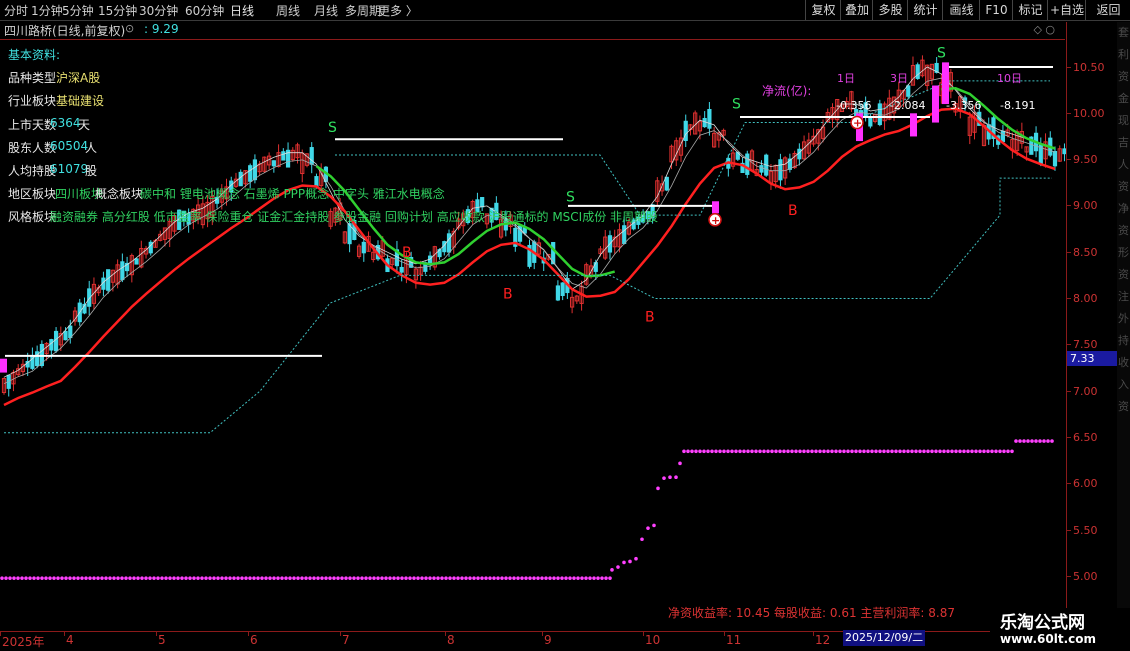 This screenshot has width=1130, height=651. I want to click on toolbar-button-1: 叠加, so click(856, 10).